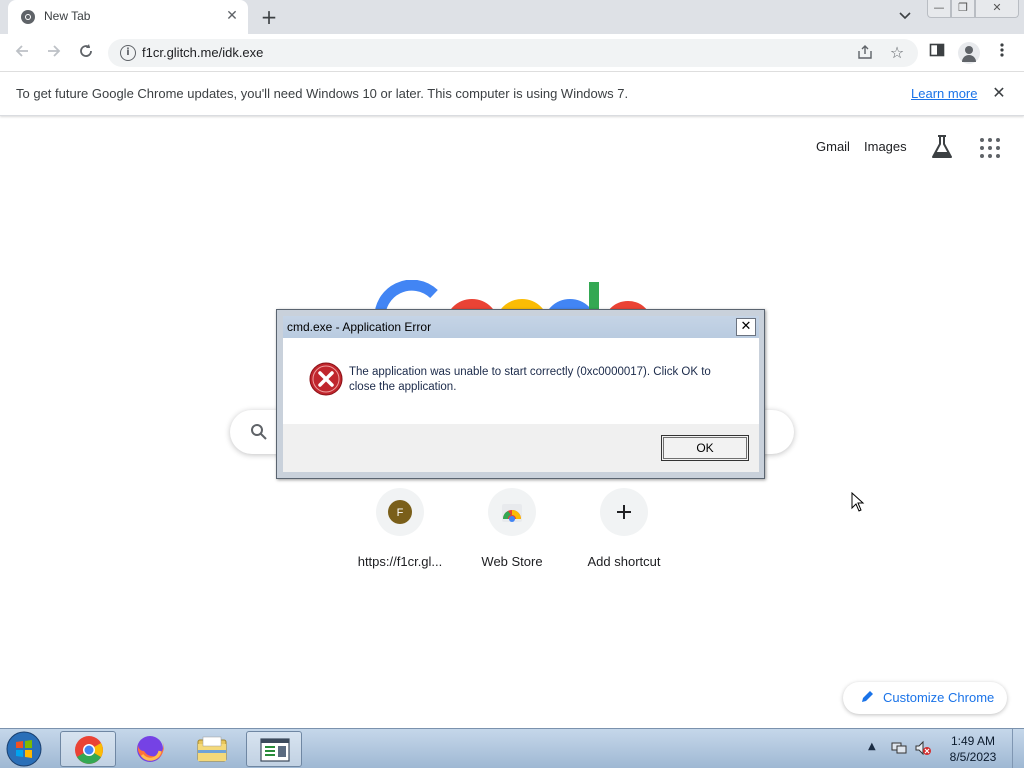 The width and height of the screenshot is (1024, 768). I want to click on firefox-icon, so click(150, 749).